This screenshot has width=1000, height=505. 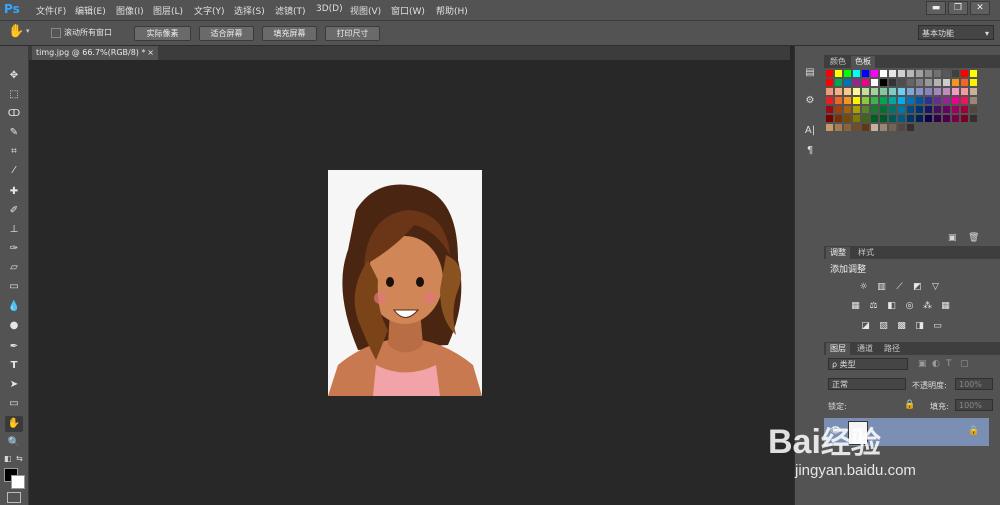 What do you see at coordinates (838, 253) in the screenshot?
I see `tab-adjustments: 调整` at bounding box center [838, 253].